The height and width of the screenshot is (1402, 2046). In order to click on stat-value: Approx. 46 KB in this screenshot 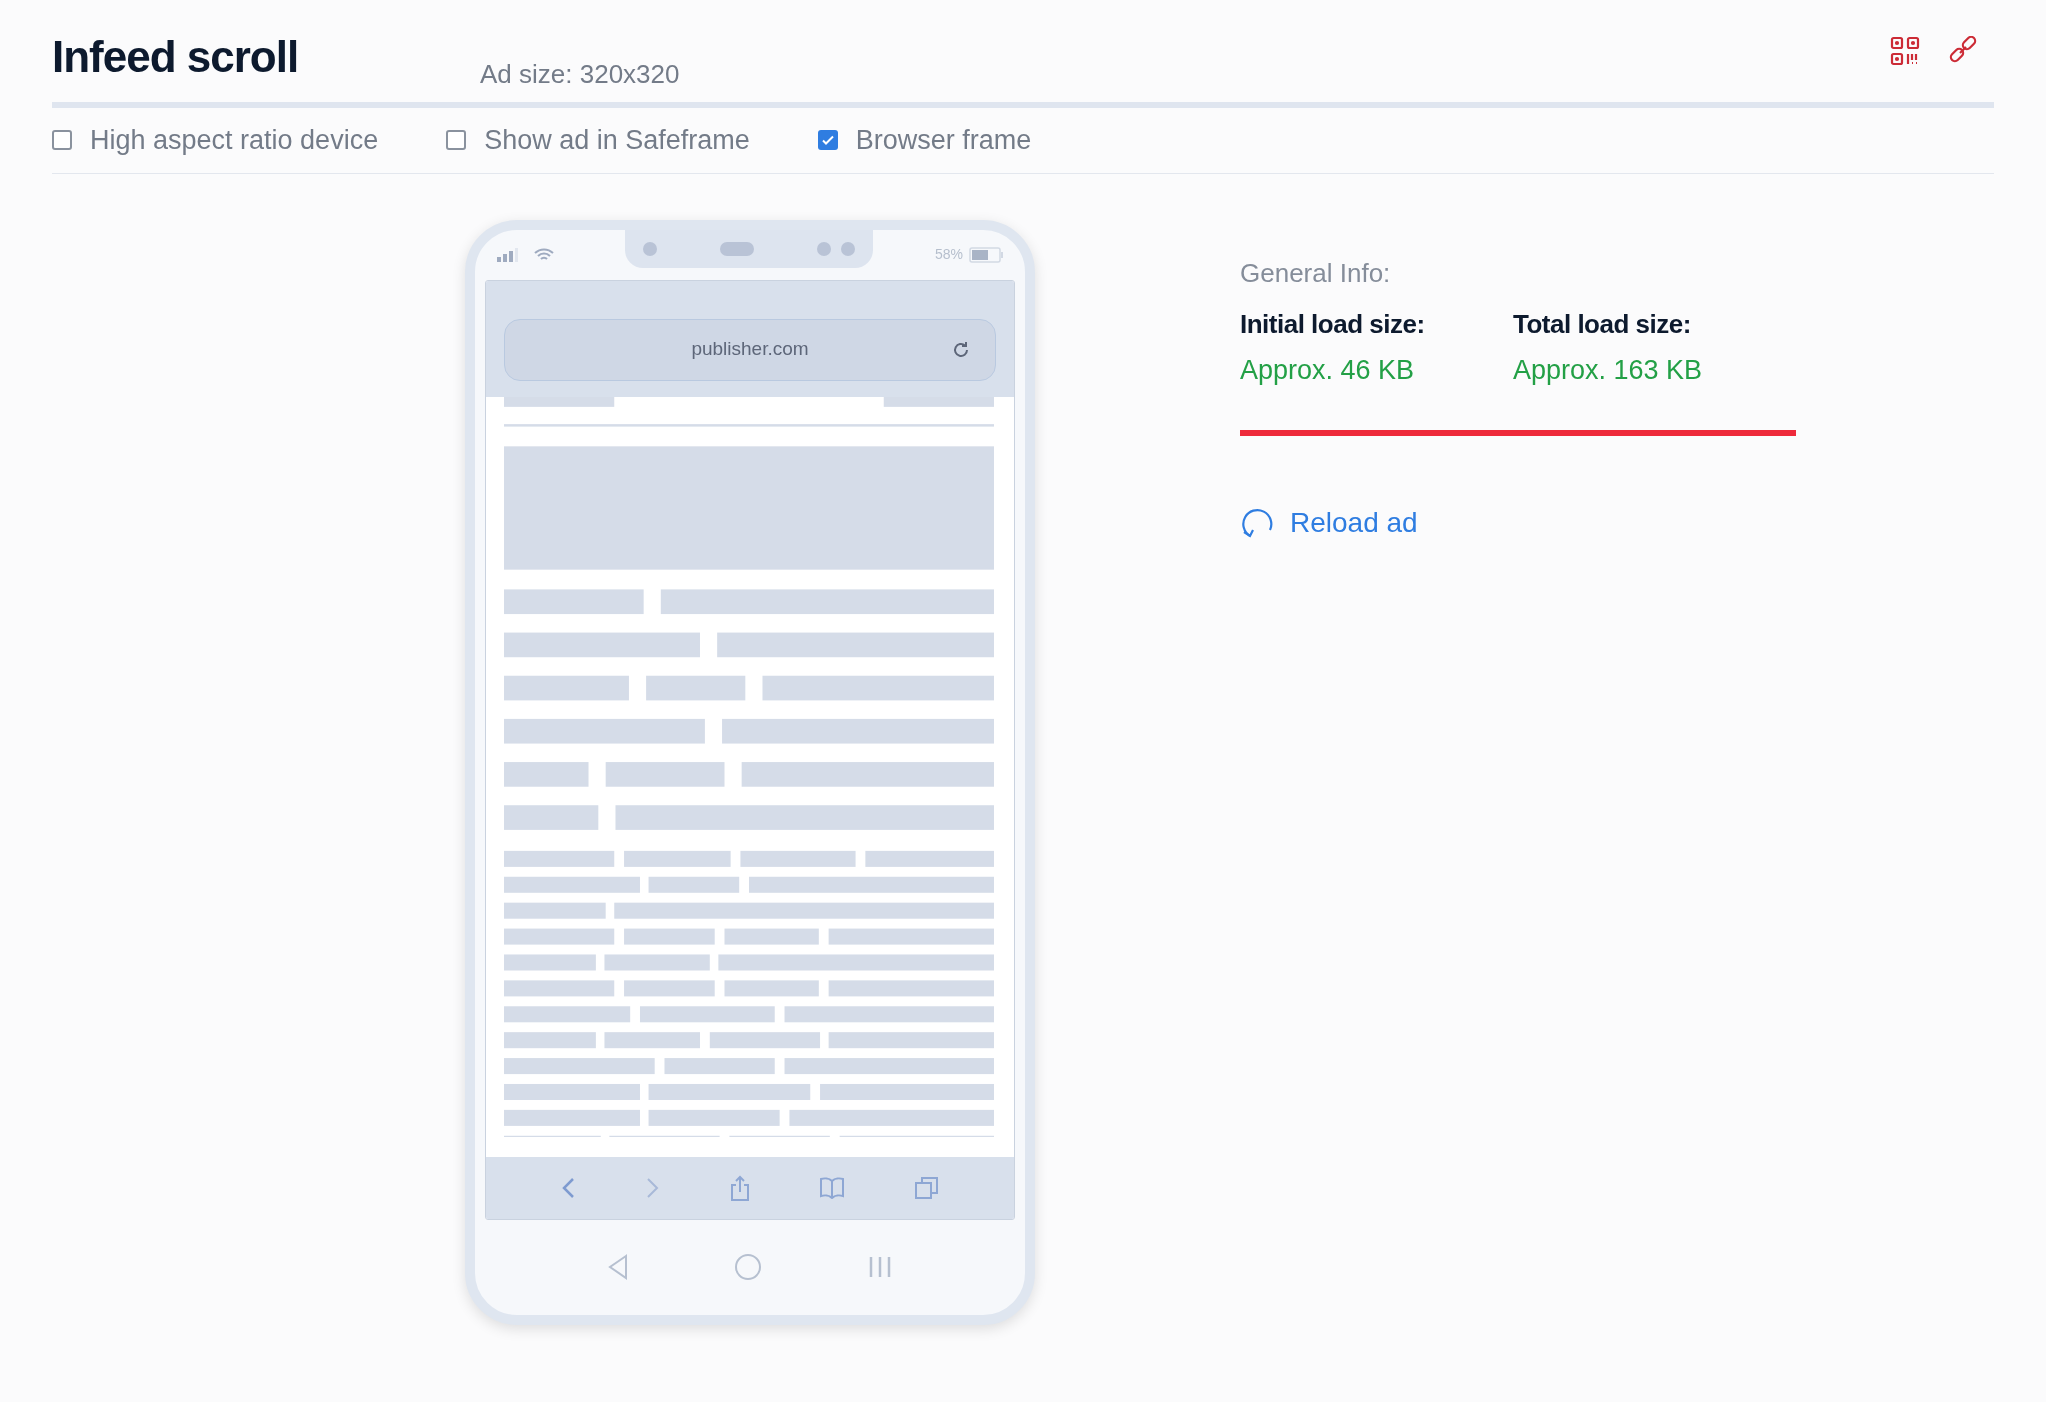, I will do `click(1328, 370)`.